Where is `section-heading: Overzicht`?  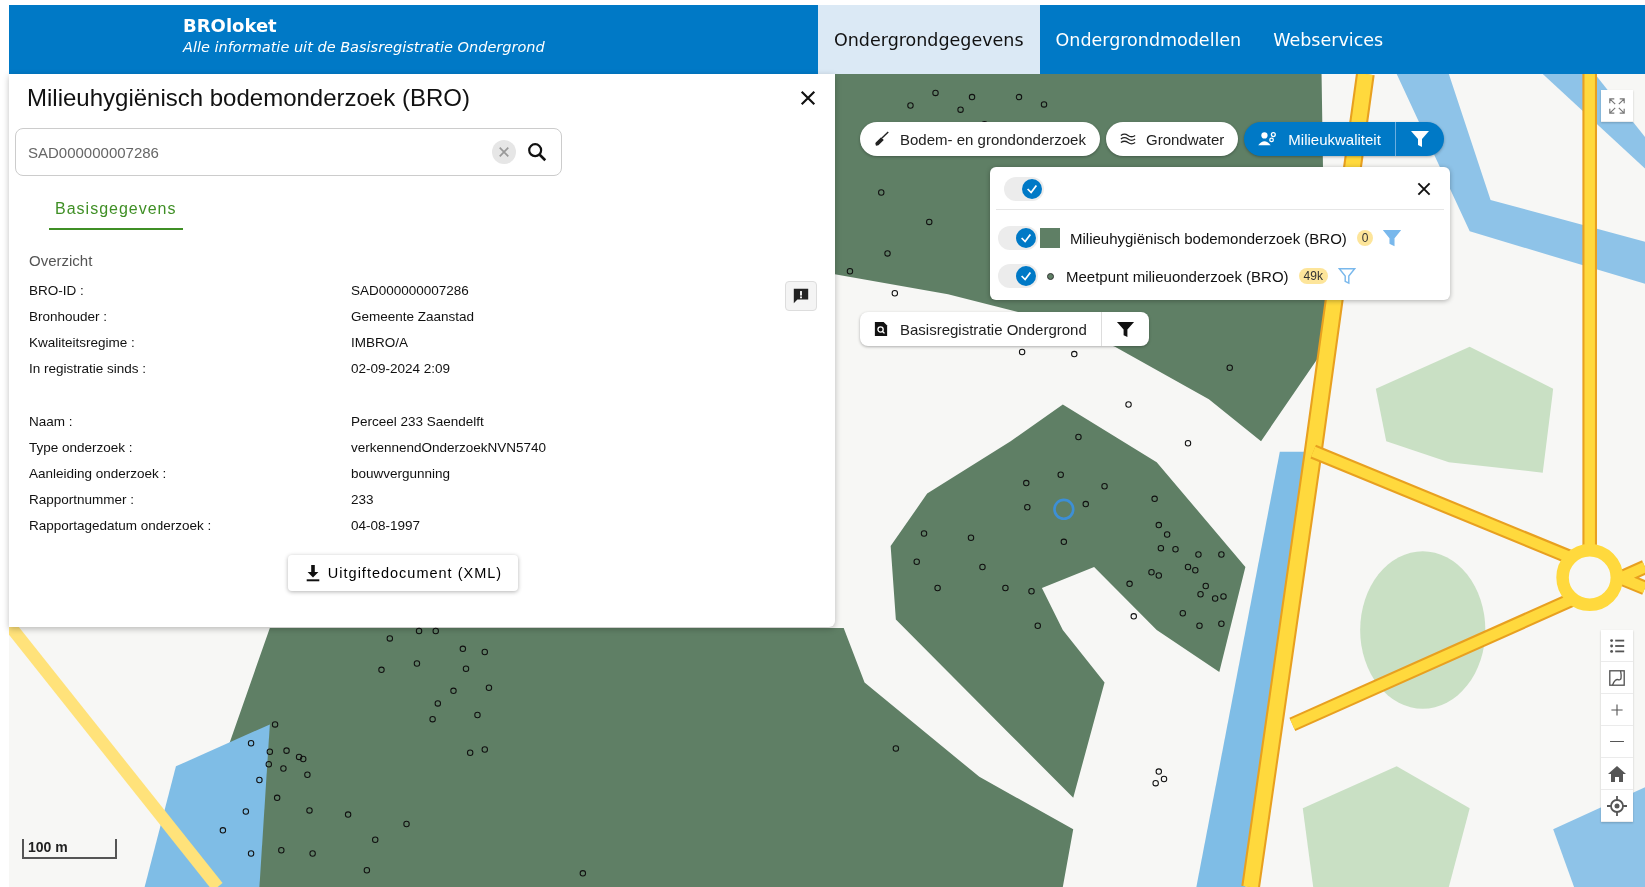
section-heading: Overzicht is located at coordinates (61, 260).